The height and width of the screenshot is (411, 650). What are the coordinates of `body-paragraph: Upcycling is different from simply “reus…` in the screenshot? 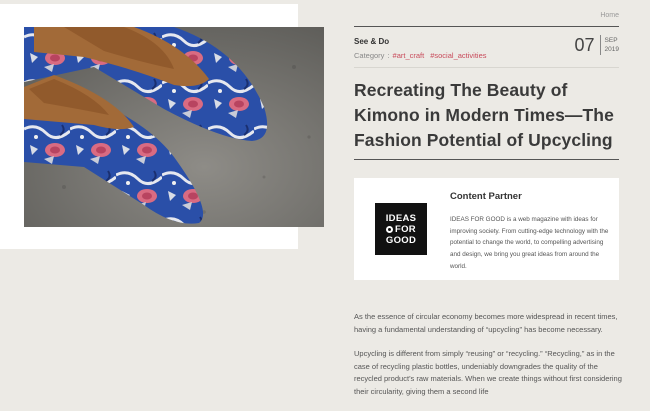 It's located at (488, 372).